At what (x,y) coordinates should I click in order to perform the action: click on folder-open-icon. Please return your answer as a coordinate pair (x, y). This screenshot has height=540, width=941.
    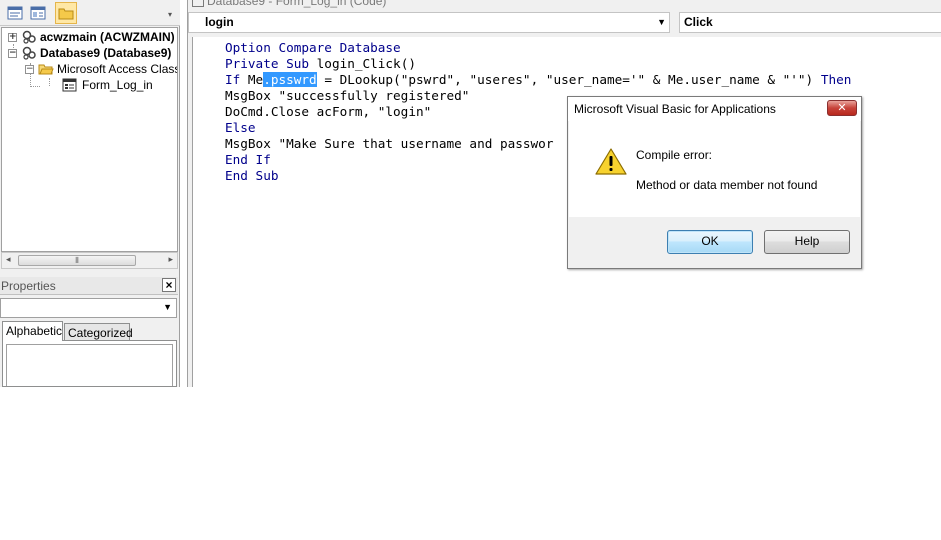
    Looking at the image, I should click on (46, 69).